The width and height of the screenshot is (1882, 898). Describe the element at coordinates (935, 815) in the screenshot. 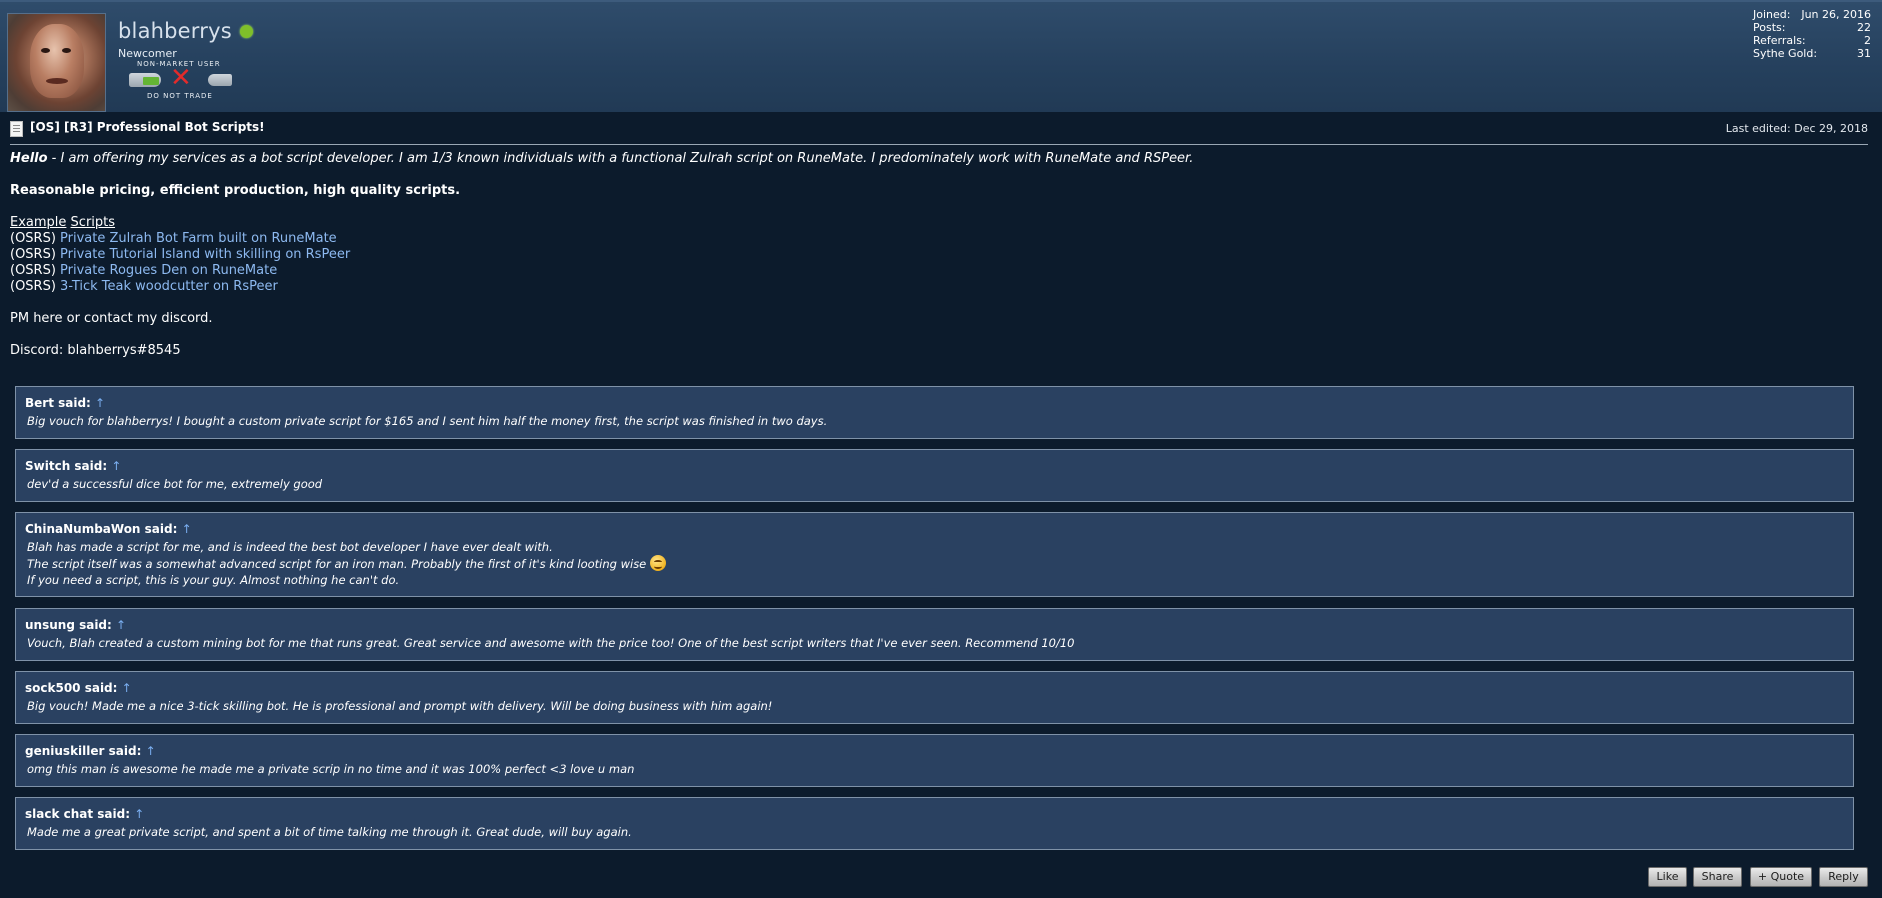

I see `quote-author: slack chat said: ↑` at that location.